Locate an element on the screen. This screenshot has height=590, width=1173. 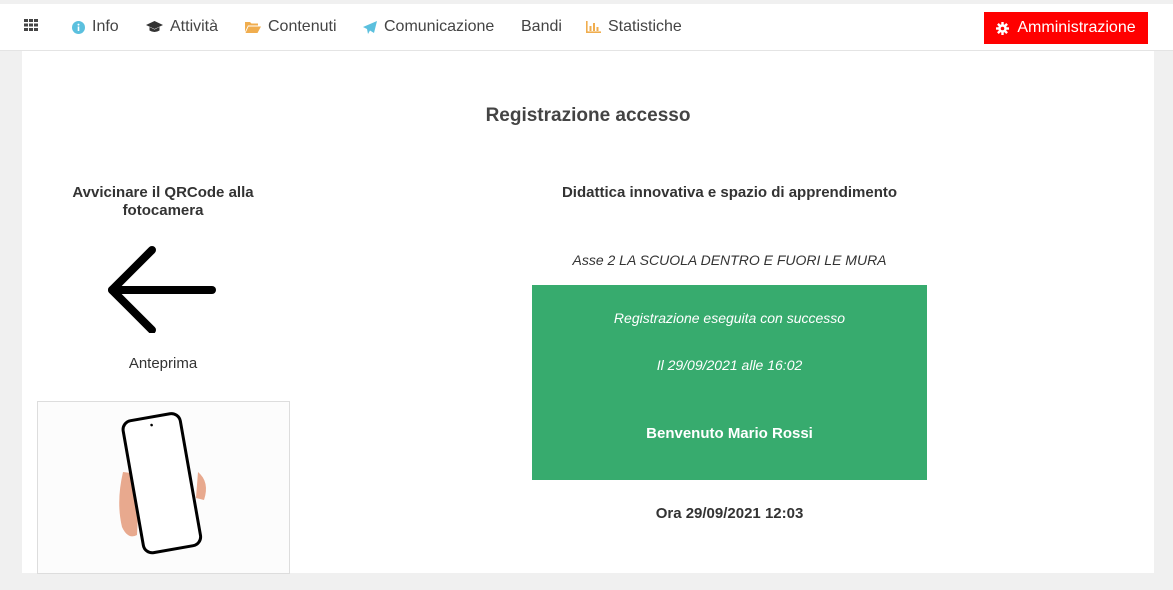
current-time: Ora 29/09/2021 12:03 is located at coordinates (729, 513).